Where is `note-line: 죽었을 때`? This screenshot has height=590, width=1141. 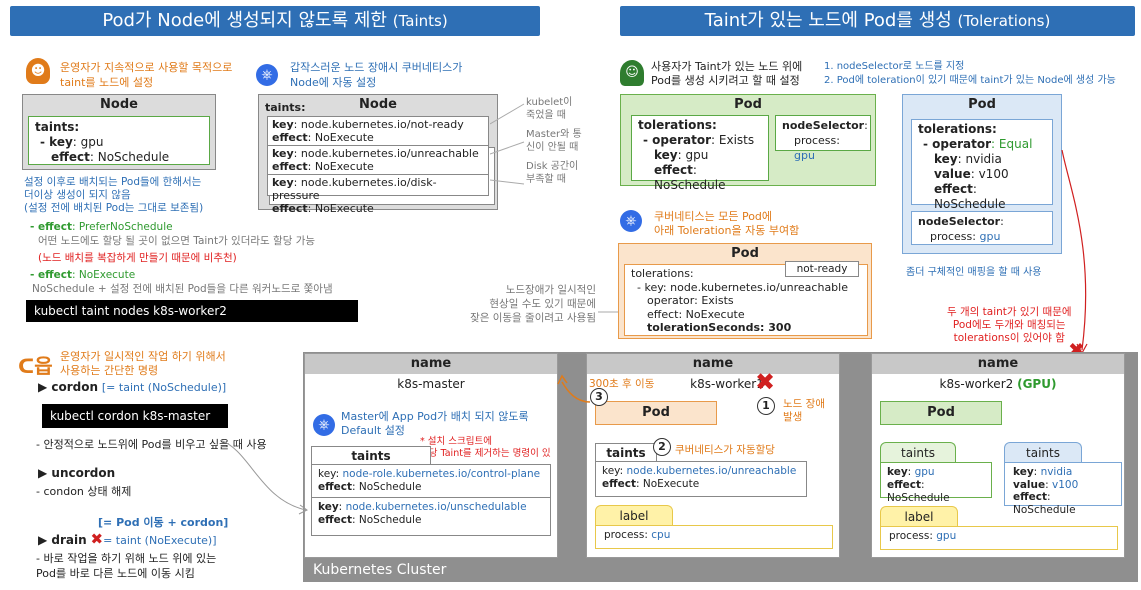 note-line: 죽었을 때 is located at coordinates (546, 115).